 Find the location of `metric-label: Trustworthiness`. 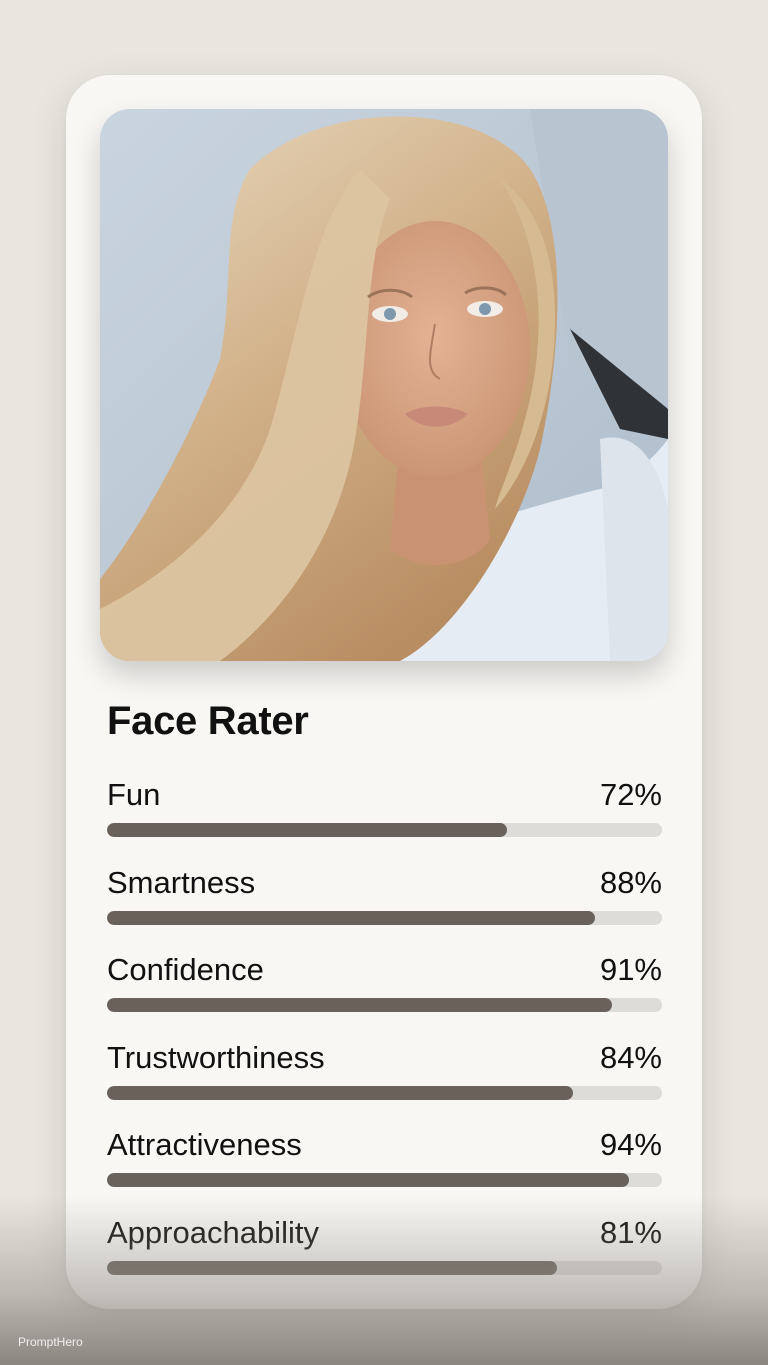

metric-label: Trustworthiness is located at coordinates (216, 1057).